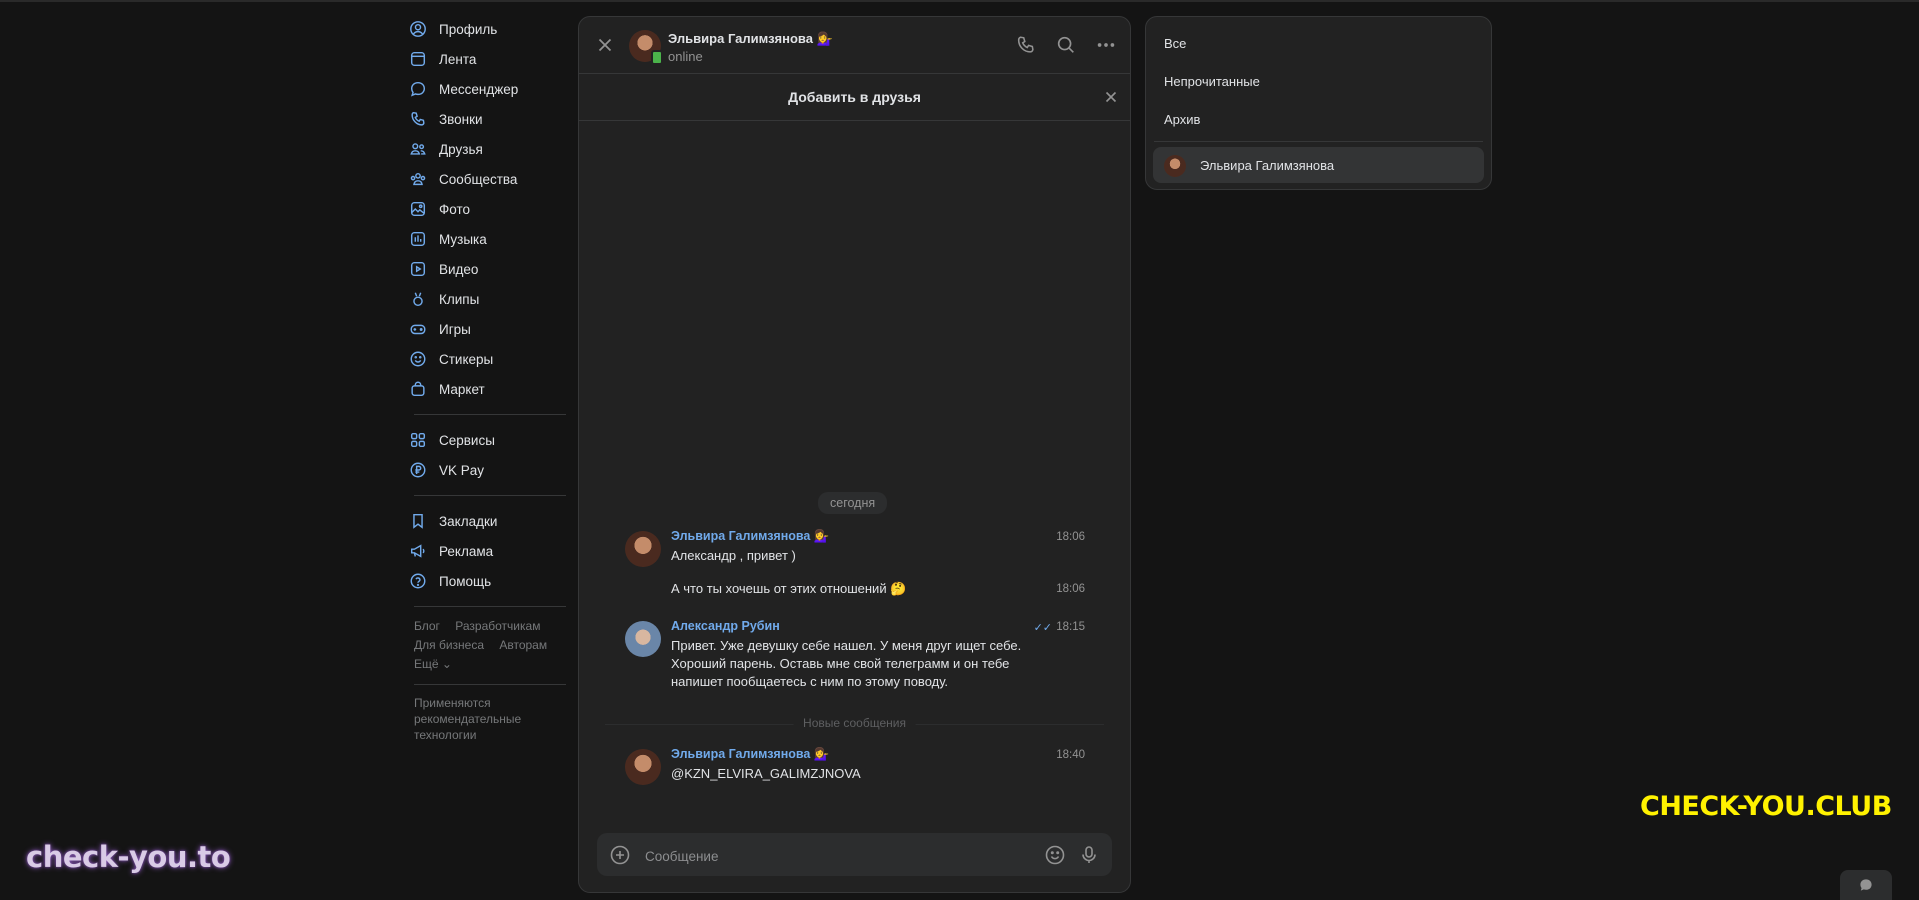 The width and height of the screenshot is (1919, 900). What do you see at coordinates (853, 503) in the screenshot?
I see `date-separator: сегодня` at bounding box center [853, 503].